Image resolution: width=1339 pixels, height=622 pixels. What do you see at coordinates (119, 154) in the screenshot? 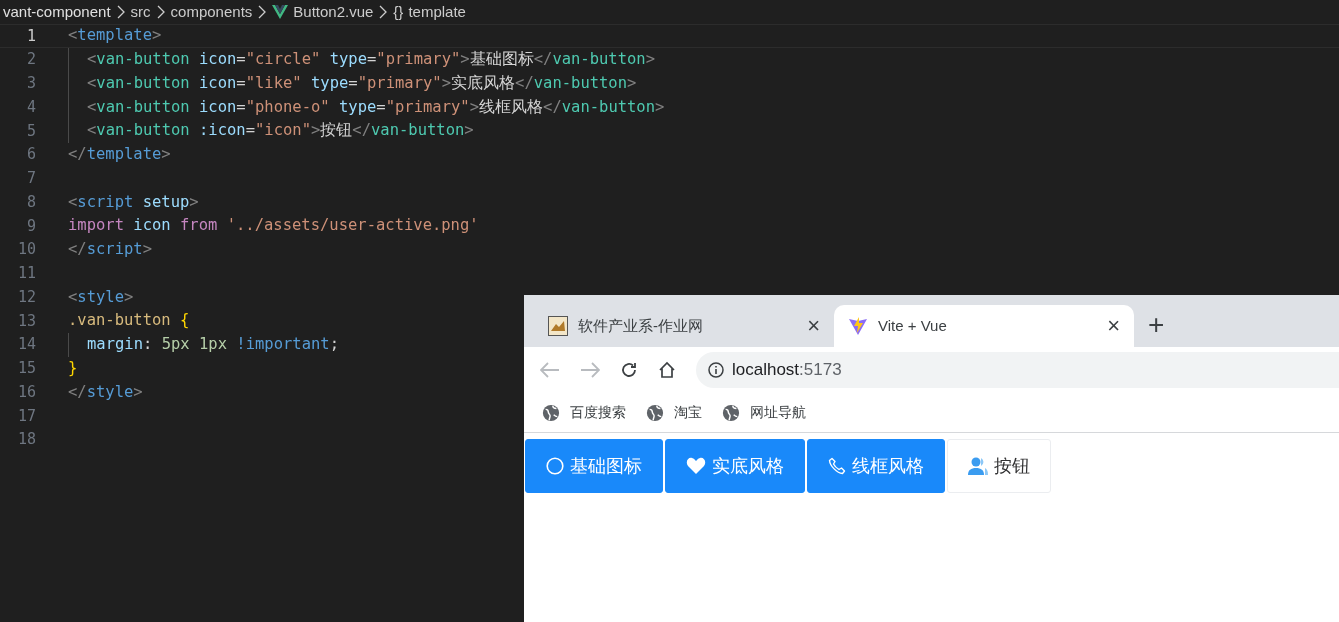
I see `code-line: </template>` at bounding box center [119, 154].